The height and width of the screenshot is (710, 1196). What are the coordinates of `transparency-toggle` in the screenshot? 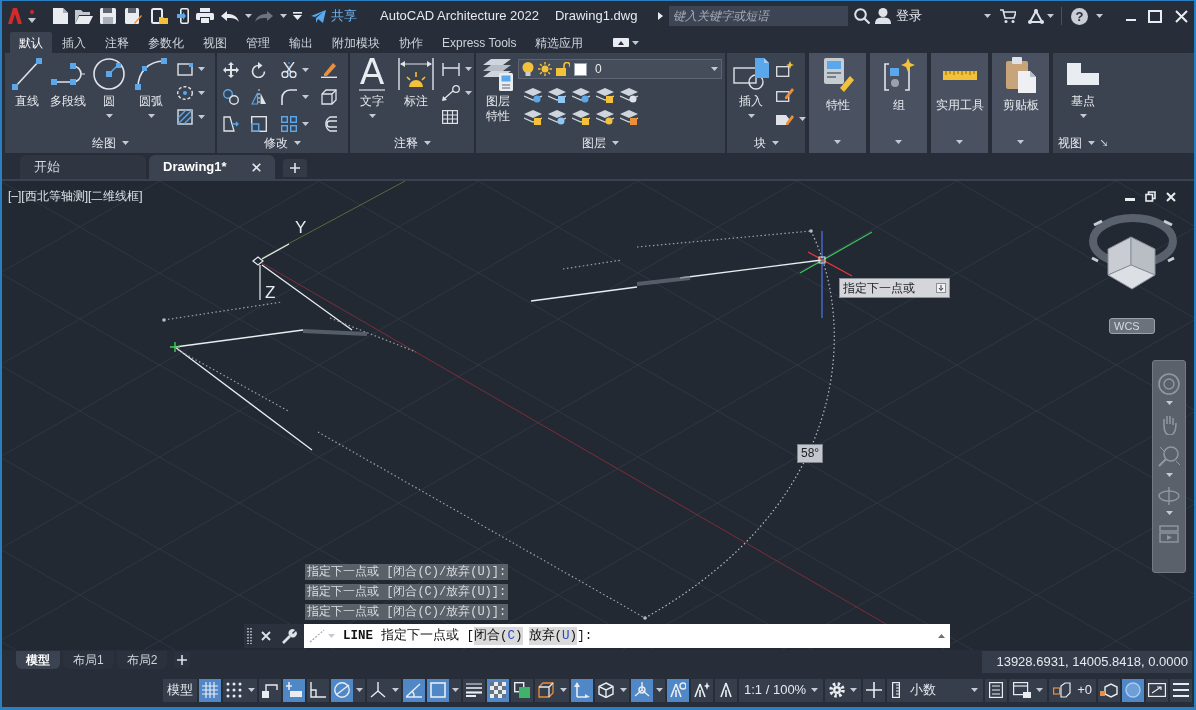 It's located at (498, 690).